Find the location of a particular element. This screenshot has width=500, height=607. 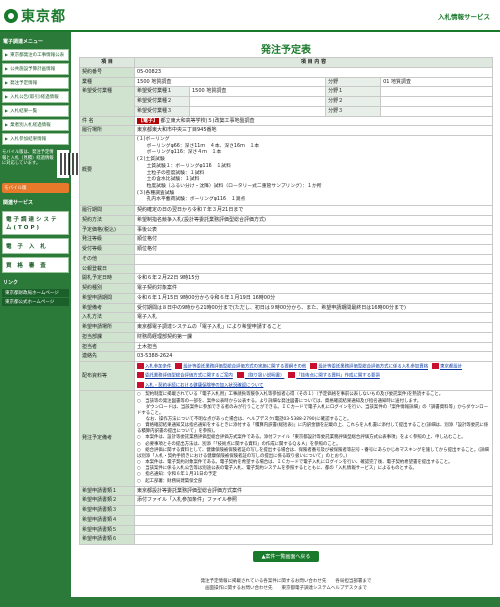

sub-value: 1500 地質調査 is located at coordinates (257, 91).